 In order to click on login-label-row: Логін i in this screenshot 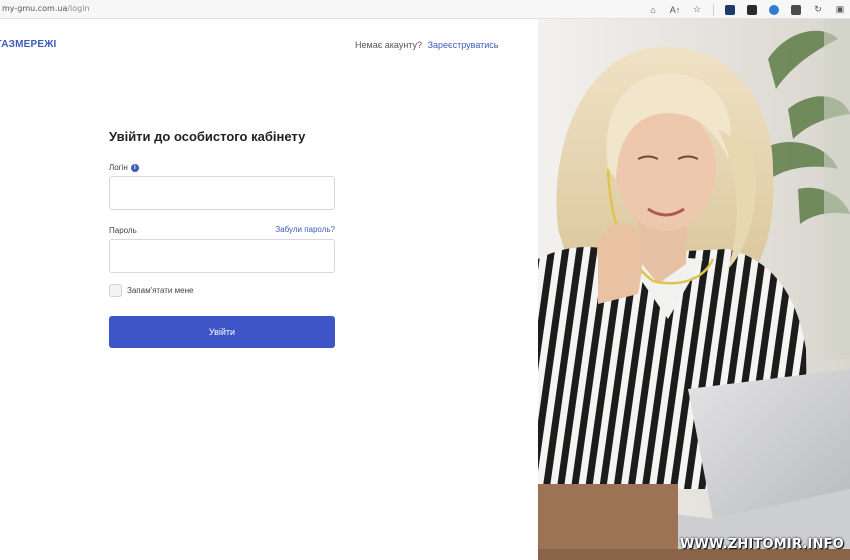, I will do `click(124, 167)`.